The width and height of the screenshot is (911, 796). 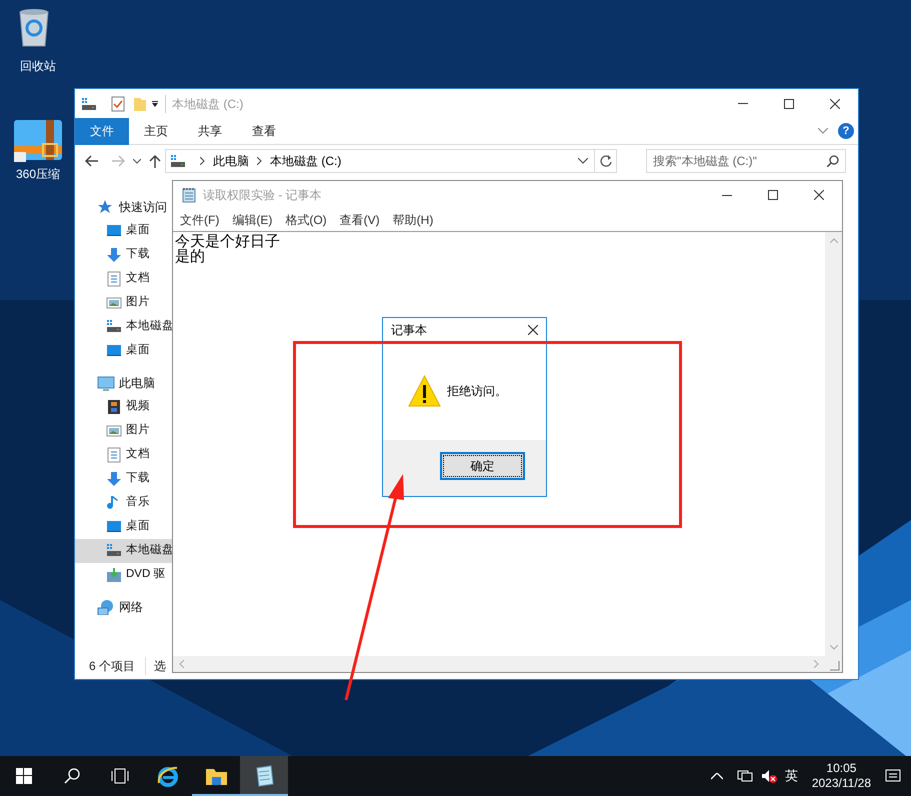 I want to click on film-icon, so click(x=114, y=407).